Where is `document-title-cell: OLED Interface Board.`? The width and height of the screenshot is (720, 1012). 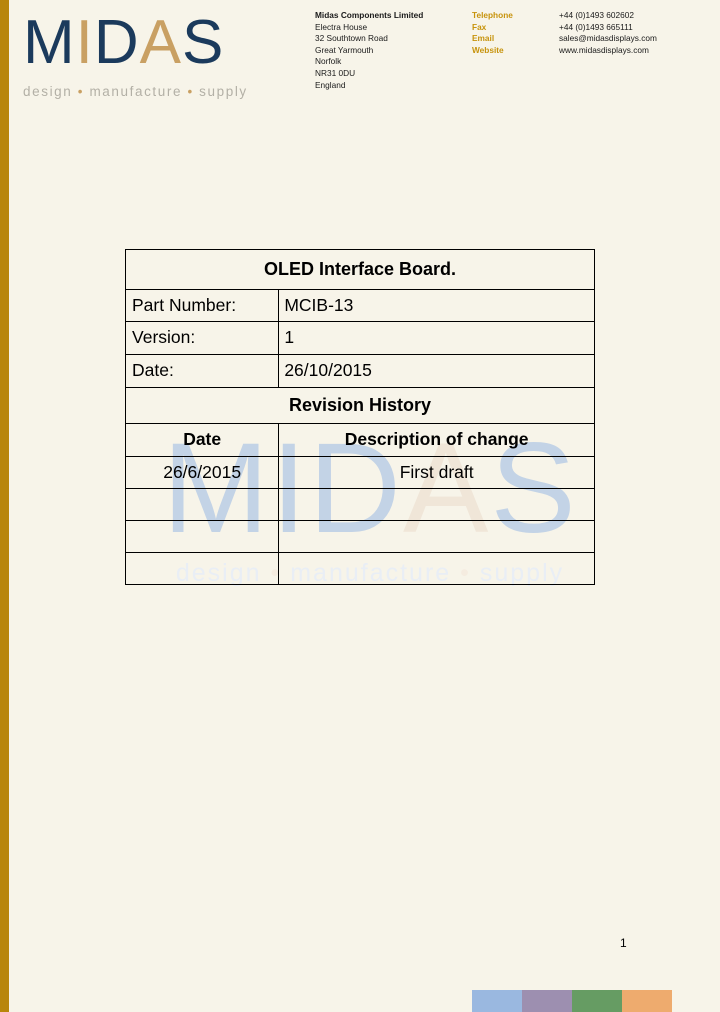 document-title-cell: OLED Interface Board. is located at coordinates (360, 269).